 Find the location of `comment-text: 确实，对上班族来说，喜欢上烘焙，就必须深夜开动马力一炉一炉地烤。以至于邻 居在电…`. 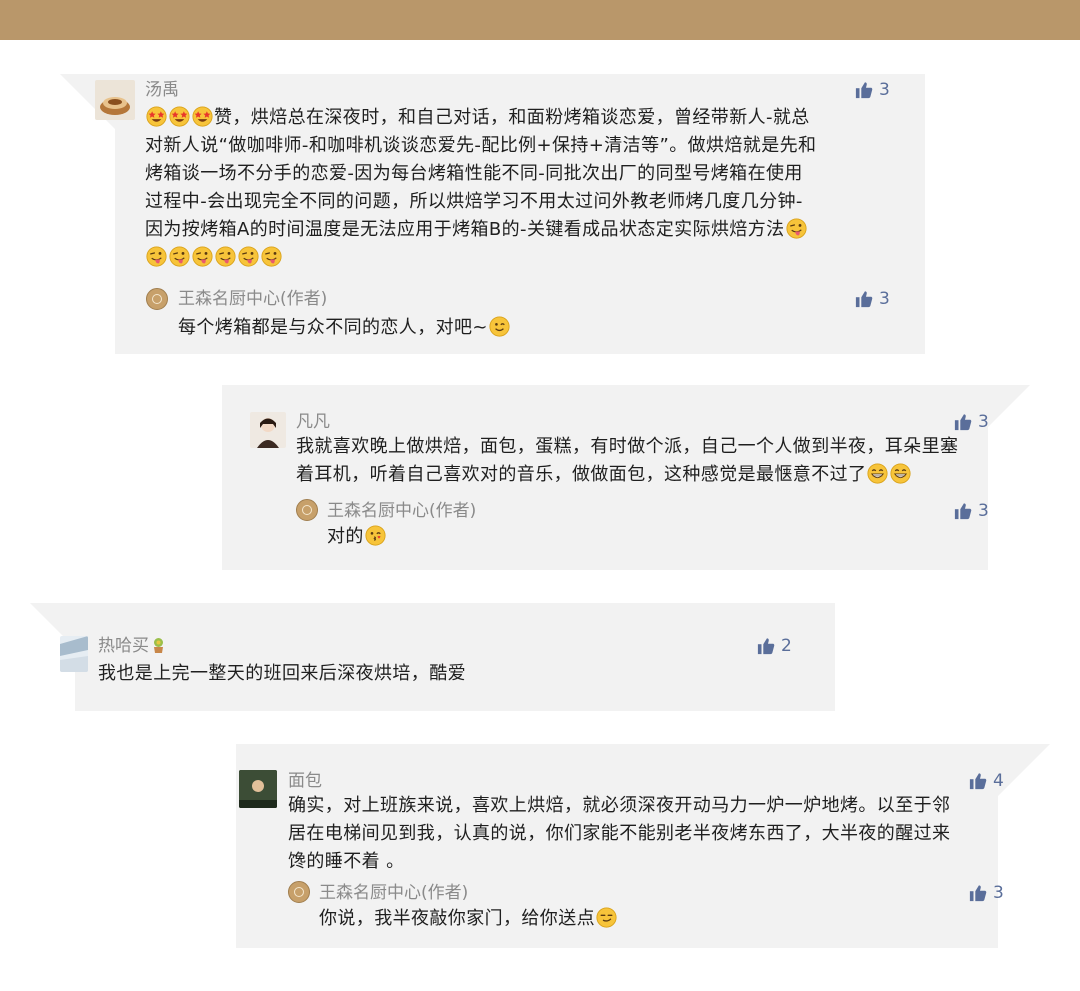

comment-text: 确实，对上班族来说，喜欢上烘焙，就必须深夜开动马力一炉一炉地烤。以至于邻 居在电… is located at coordinates (644, 834).